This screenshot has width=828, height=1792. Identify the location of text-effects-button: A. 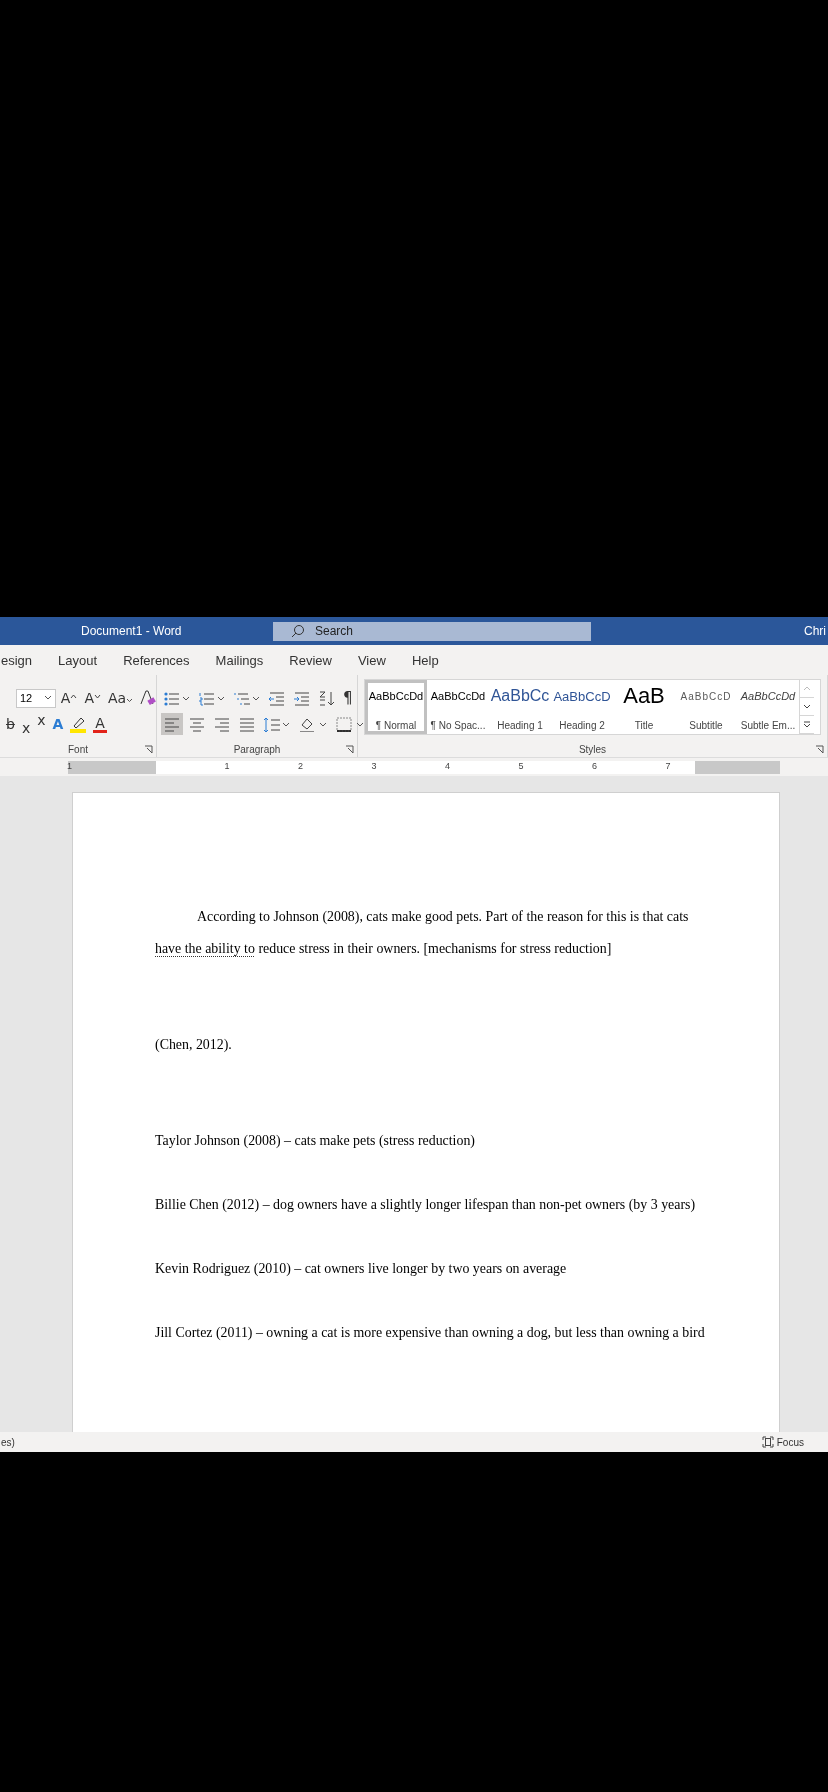
(58, 724).